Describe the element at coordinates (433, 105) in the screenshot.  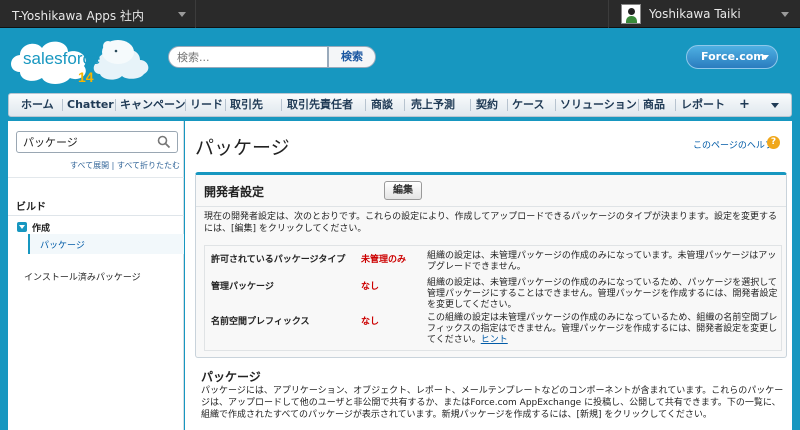
I see `tab-forecasts: 売上予測` at that location.